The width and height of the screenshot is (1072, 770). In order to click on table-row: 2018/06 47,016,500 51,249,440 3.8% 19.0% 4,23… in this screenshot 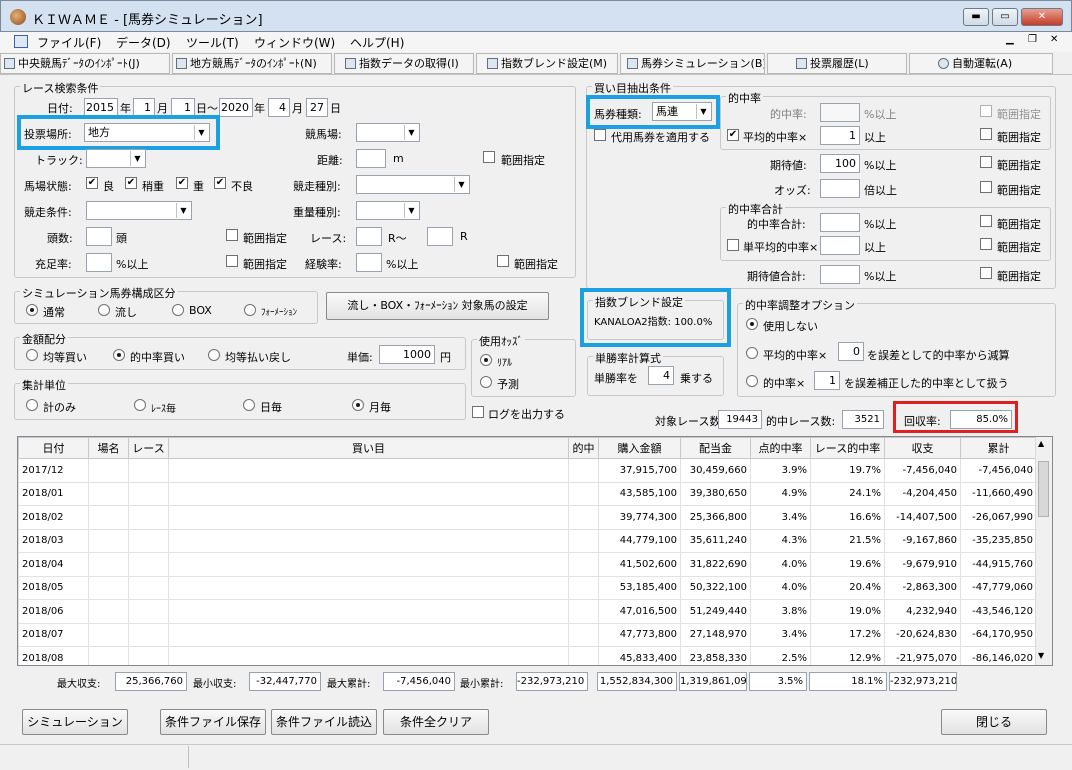, I will do `click(527, 611)`.